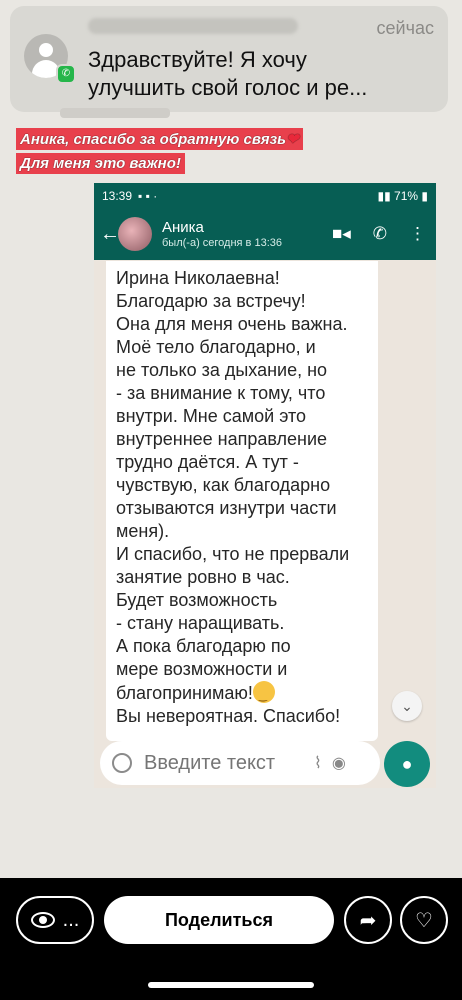 The width and height of the screenshot is (462, 1000). What do you see at coordinates (380, 234) in the screenshot?
I see `phone-call-icon: ✆` at bounding box center [380, 234].